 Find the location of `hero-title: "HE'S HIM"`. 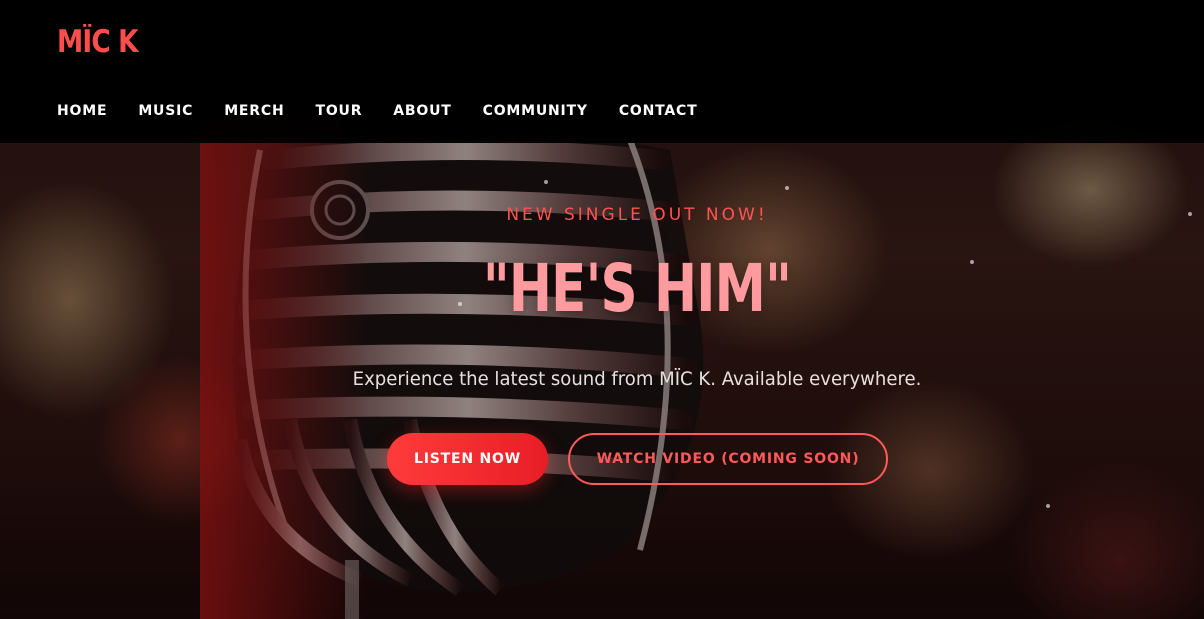

hero-title: "HE'S HIM" is located at coordinates (637, 288).